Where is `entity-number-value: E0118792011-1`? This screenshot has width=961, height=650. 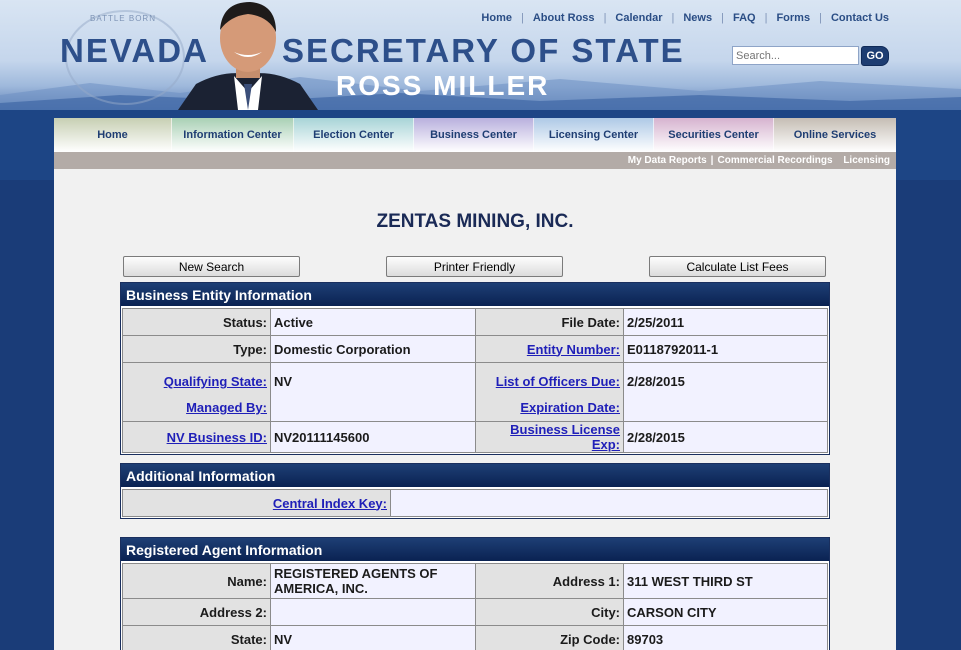 entity-number-value: E0118792011-1 is located at coordinates (725, 349).